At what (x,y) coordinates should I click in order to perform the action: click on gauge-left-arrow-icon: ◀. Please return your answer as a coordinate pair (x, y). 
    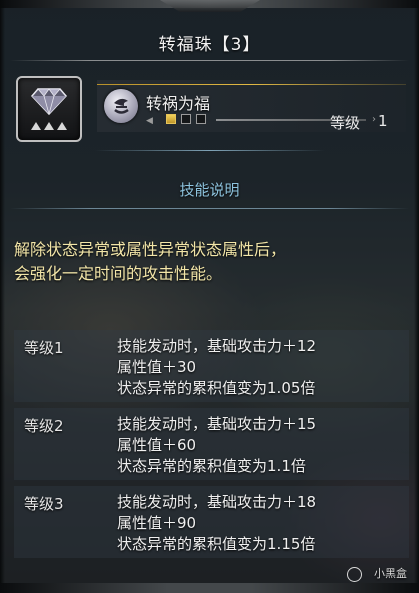
    Looking at the image, I should click on (149, 121).